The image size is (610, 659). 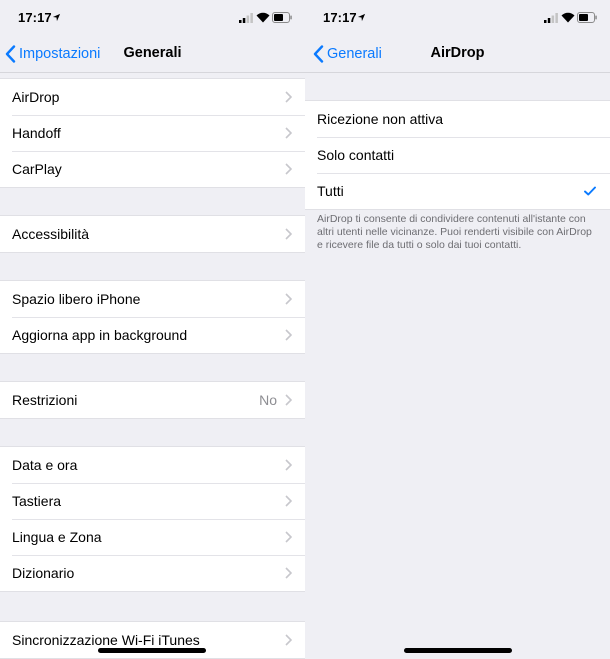 I want to click on airdrop-options-group: Ricezione non attiva Solo contatti Tutti, so click(x=457, y=155).